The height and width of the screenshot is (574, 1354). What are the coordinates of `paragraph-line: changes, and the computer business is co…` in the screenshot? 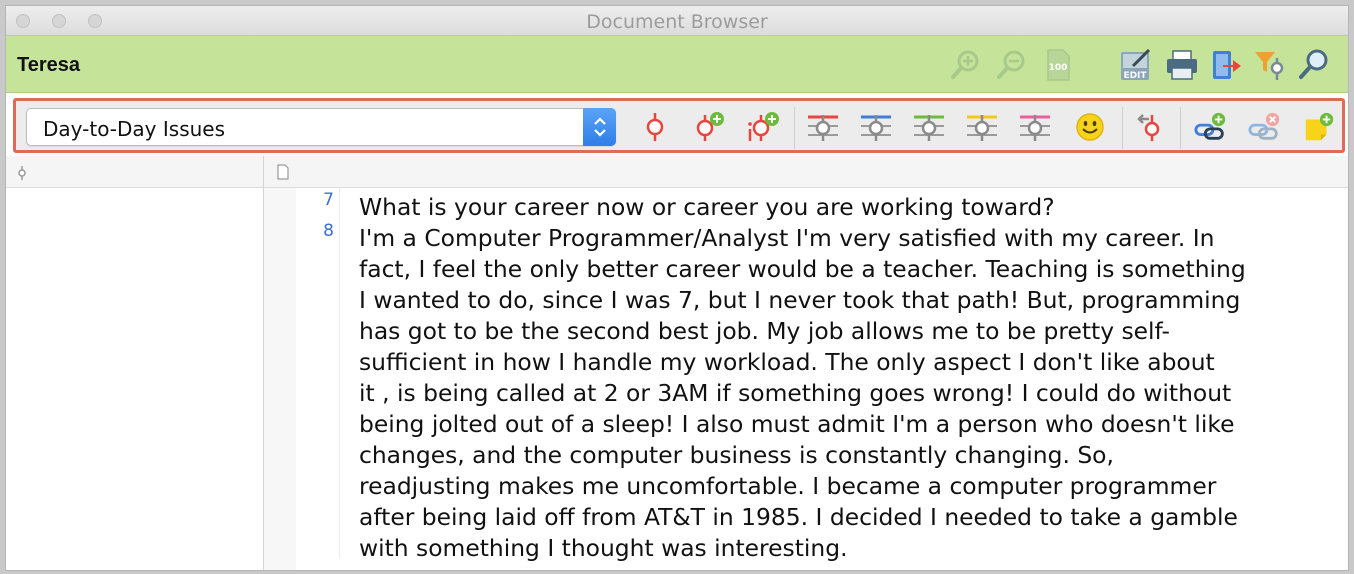 It's located at (736, 455).